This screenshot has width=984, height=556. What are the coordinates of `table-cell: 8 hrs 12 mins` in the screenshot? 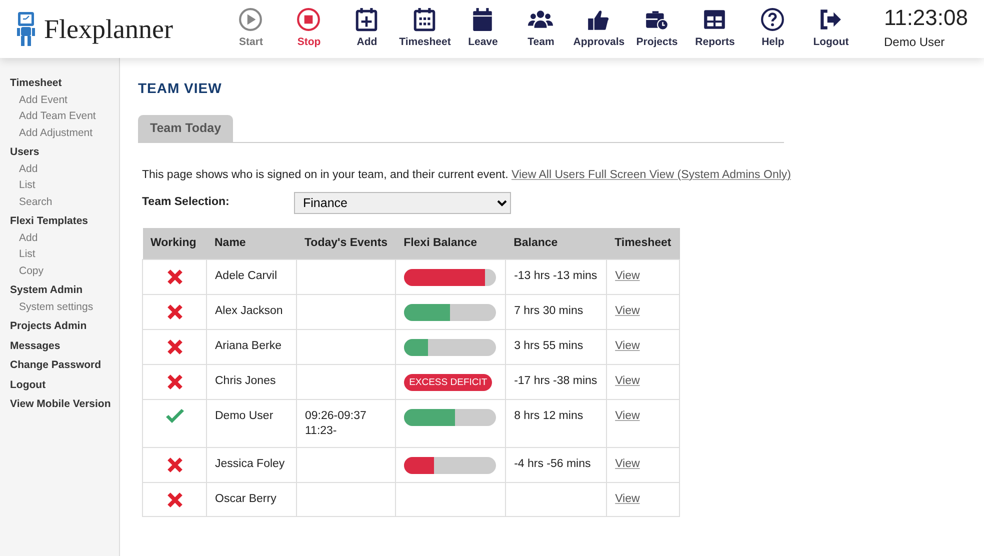 It's located at (556, 423).